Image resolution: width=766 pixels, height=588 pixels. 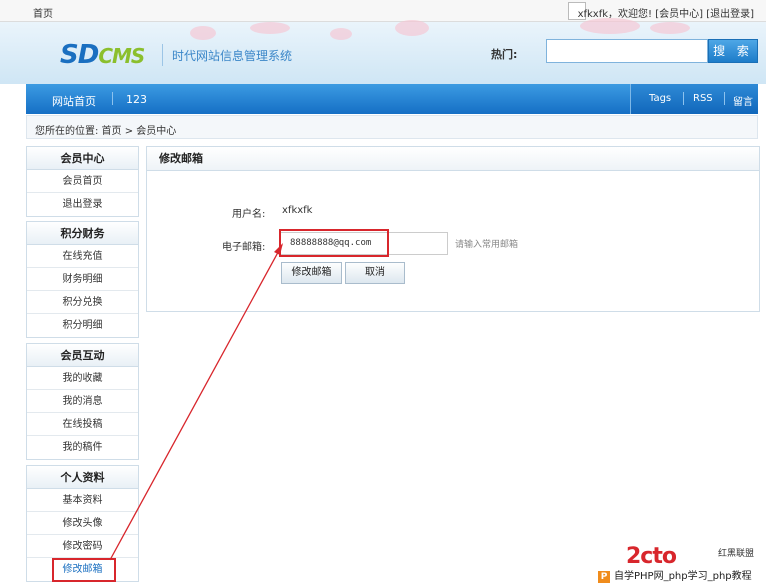 I want to click on sidebar-group-finance: 积分财务 在线充值 财务明细 积分兑换 积分明细, so click(x=82, y=279).